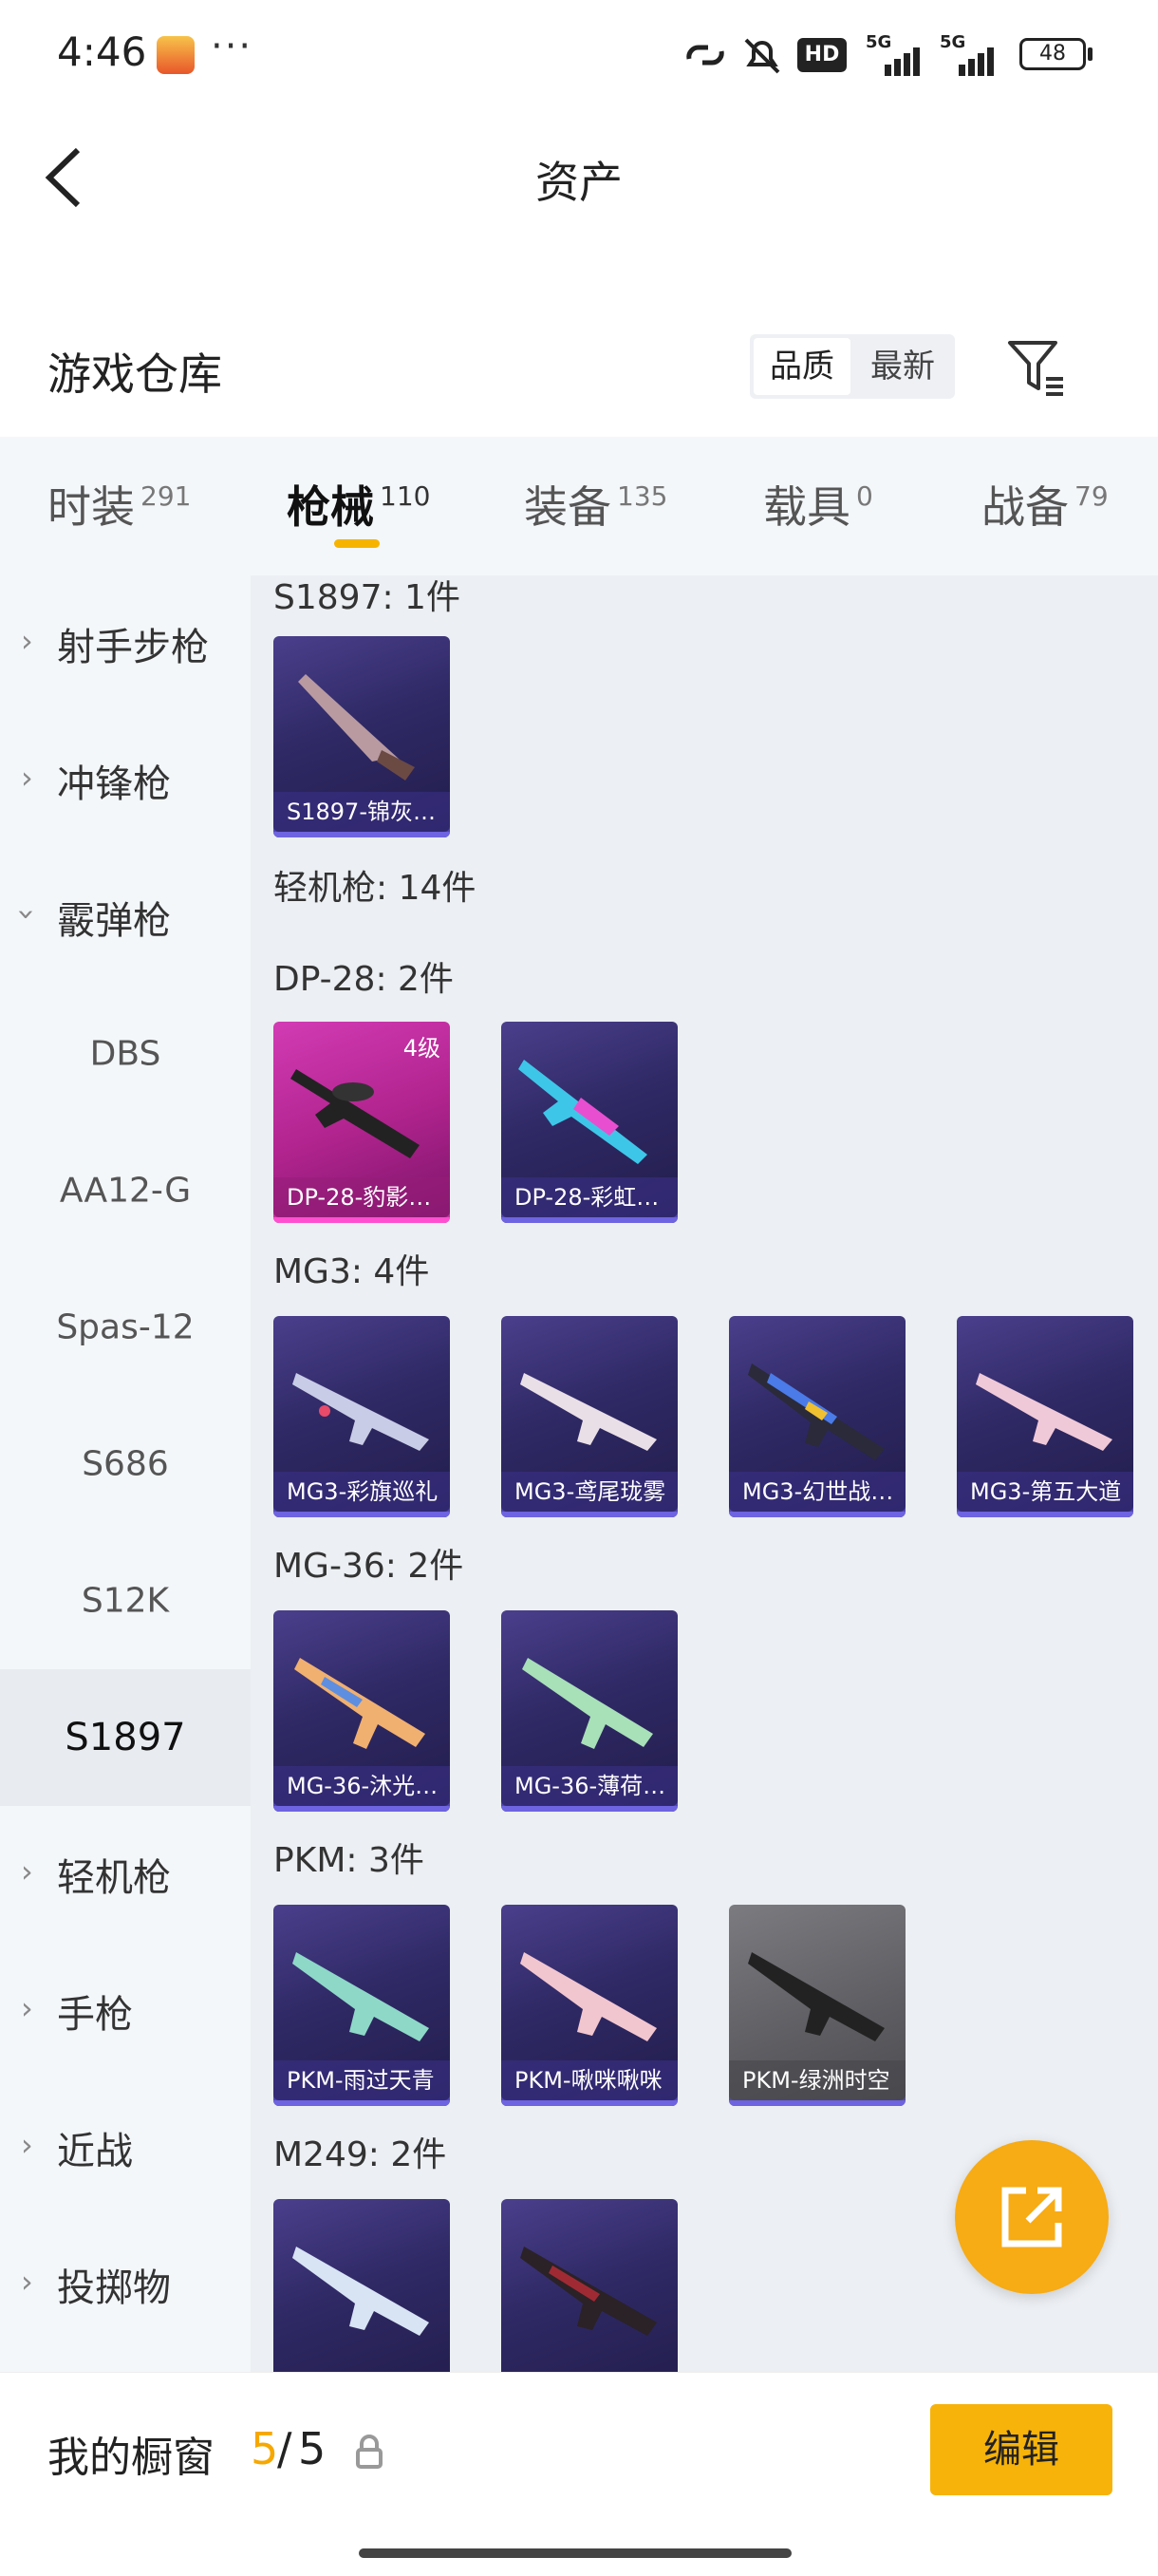  What do you see at coordinates (125, 2011) in the screenshot?
I see `sidebar-item-pistol: › 手枪` at bounding box center [125, 2011].